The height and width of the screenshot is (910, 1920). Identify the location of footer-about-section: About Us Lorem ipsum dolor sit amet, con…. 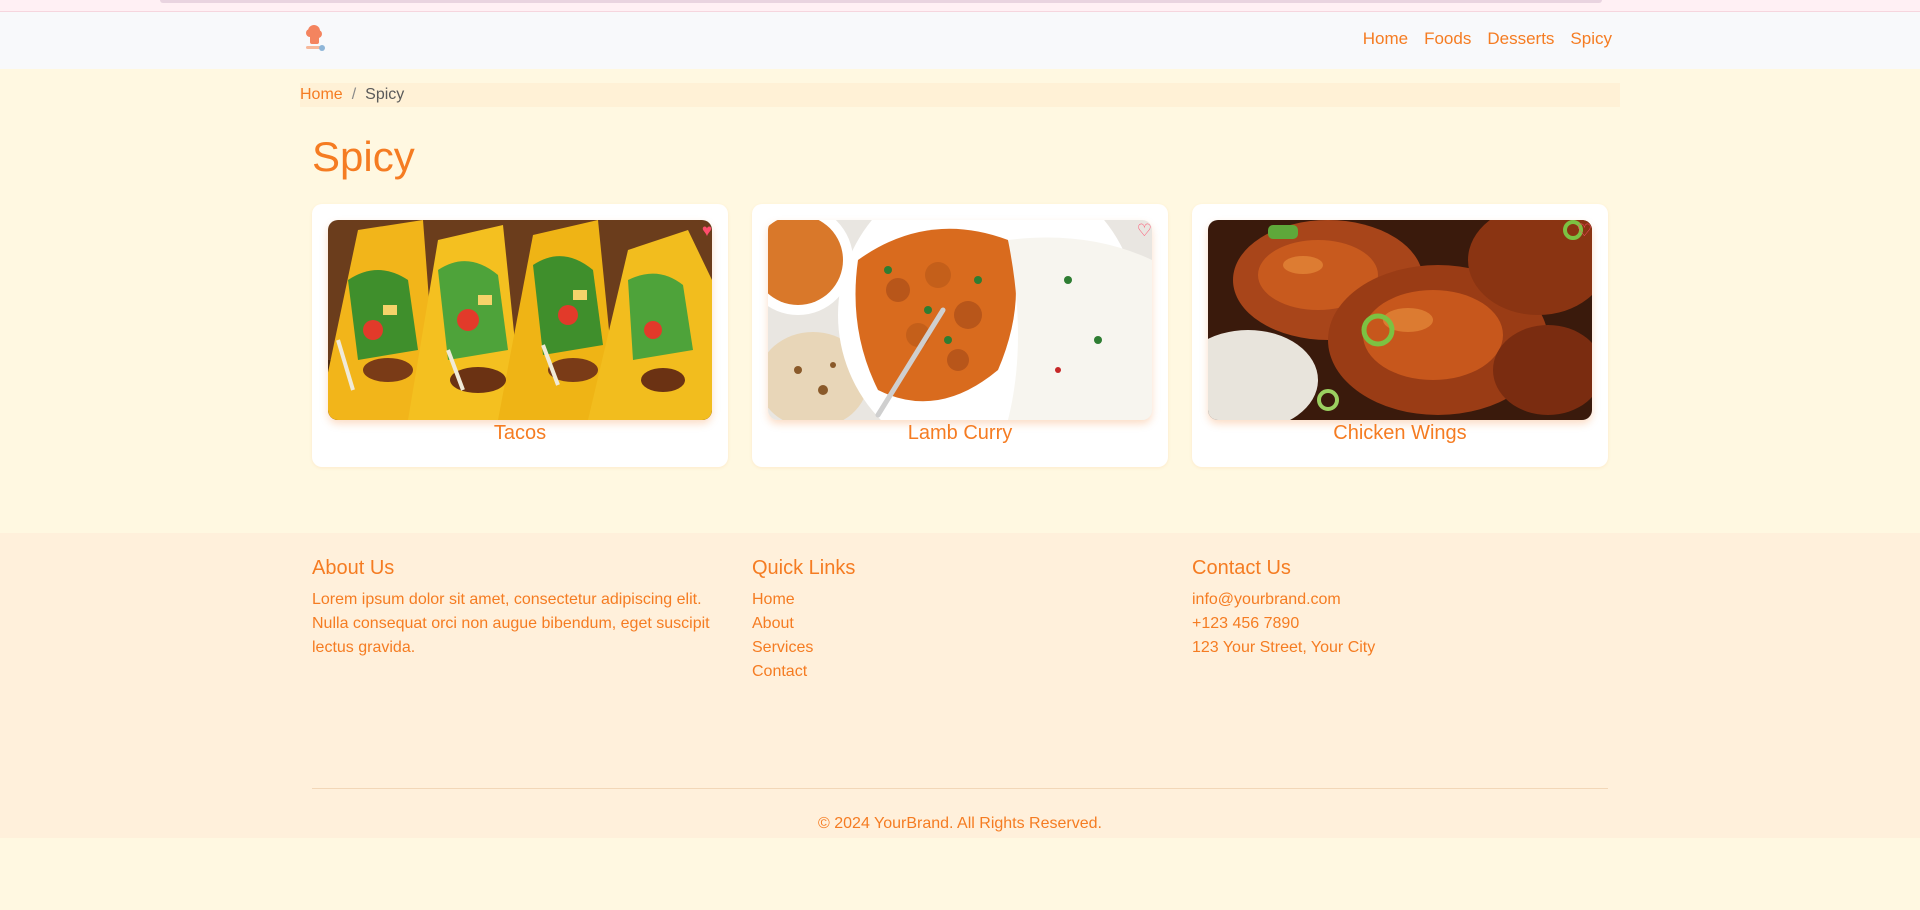
(520, 608).